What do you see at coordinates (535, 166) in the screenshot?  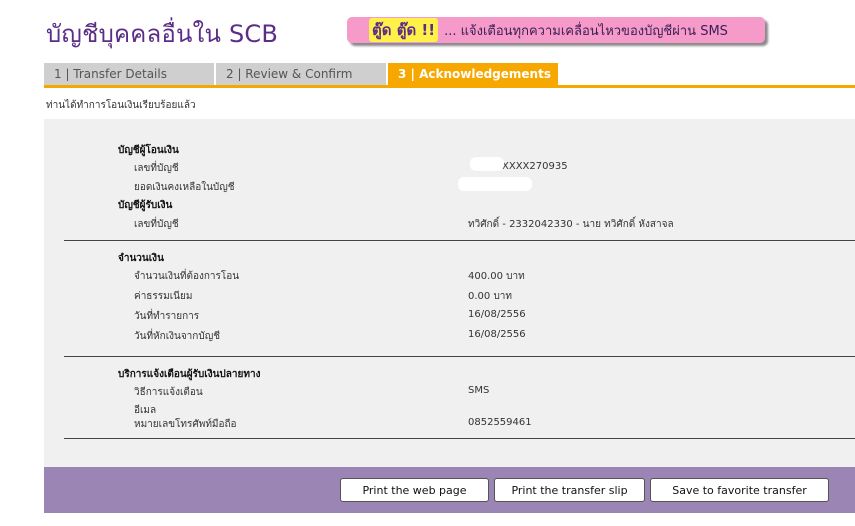 I see `from-account-no-value: XXXX270935` at bounding box center [535, 166].